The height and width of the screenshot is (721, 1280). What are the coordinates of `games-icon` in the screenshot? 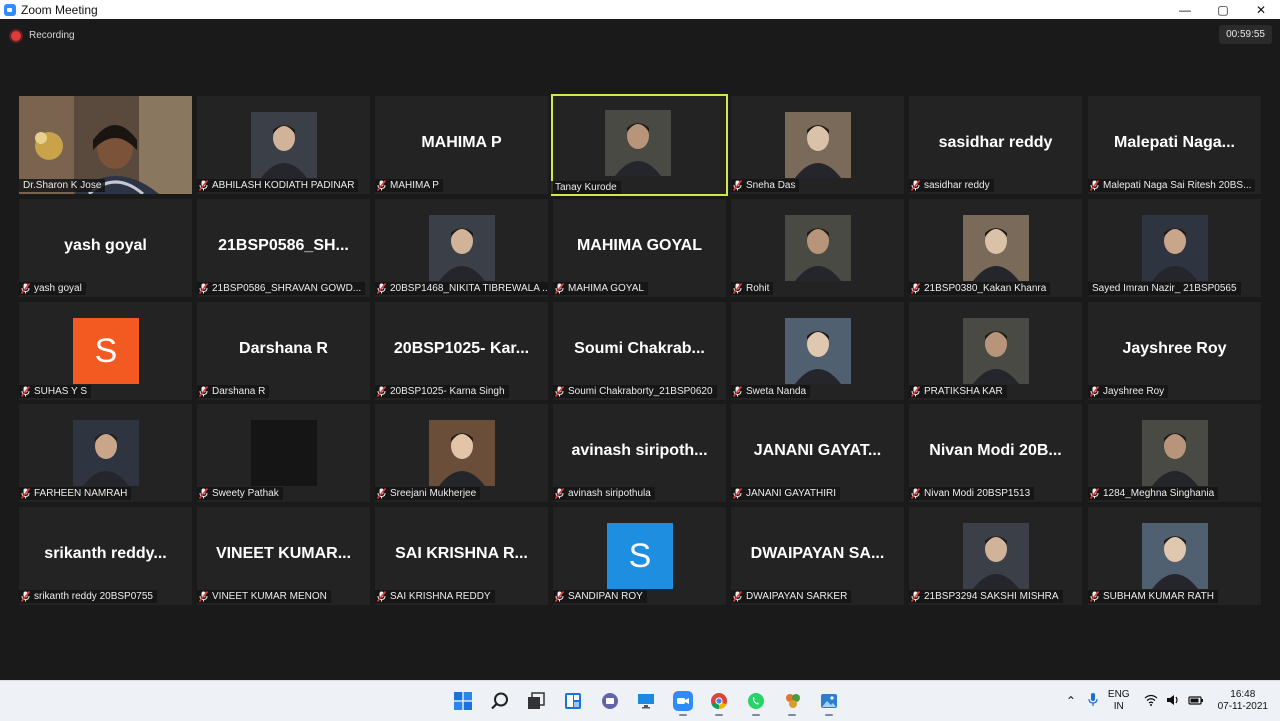 It's located at (792, 701).